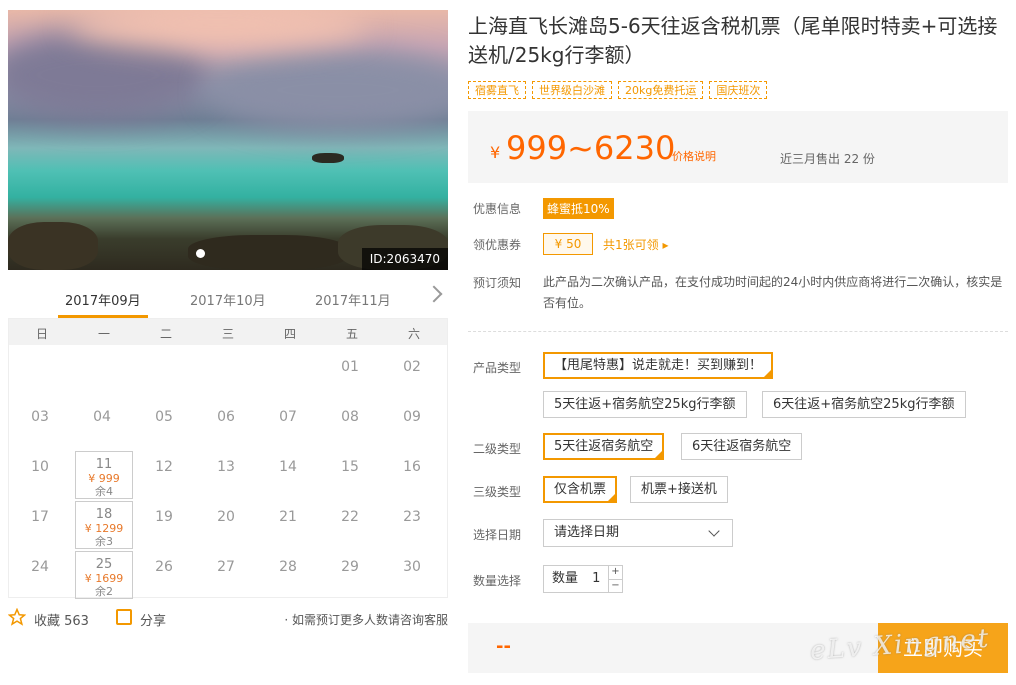  I want to click on price-box: ¥ 999~6230 价格说明 近三月售出 22 份, so click(738, 147).